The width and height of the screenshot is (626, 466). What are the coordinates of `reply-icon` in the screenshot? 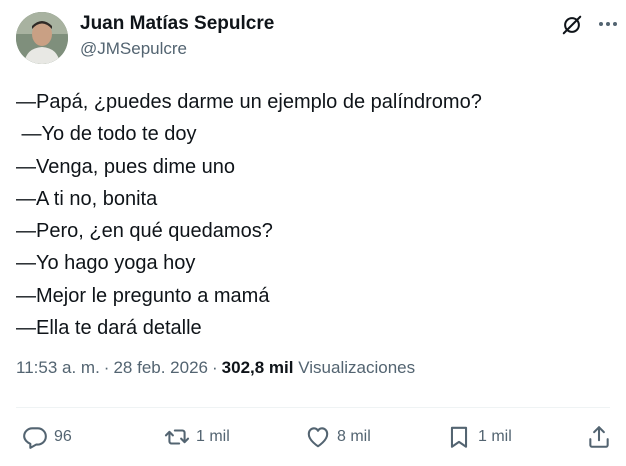 It's located at (35, 438).